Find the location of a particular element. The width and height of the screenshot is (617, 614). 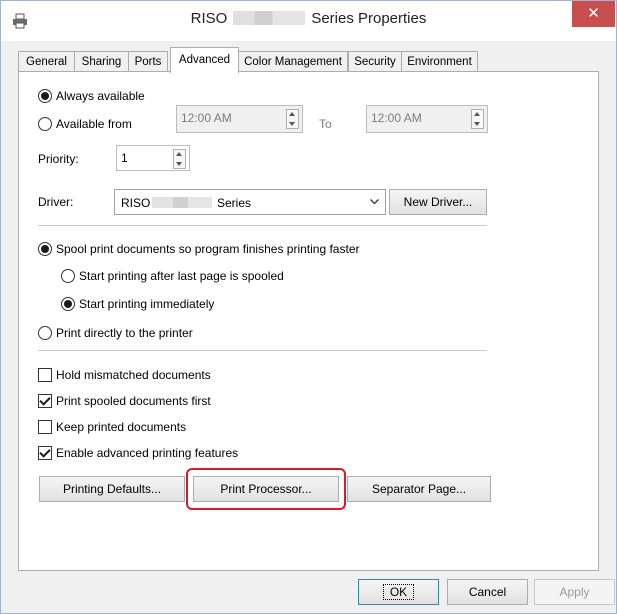

priority-spin-arrows-icon is located at coordinates (179, 159).